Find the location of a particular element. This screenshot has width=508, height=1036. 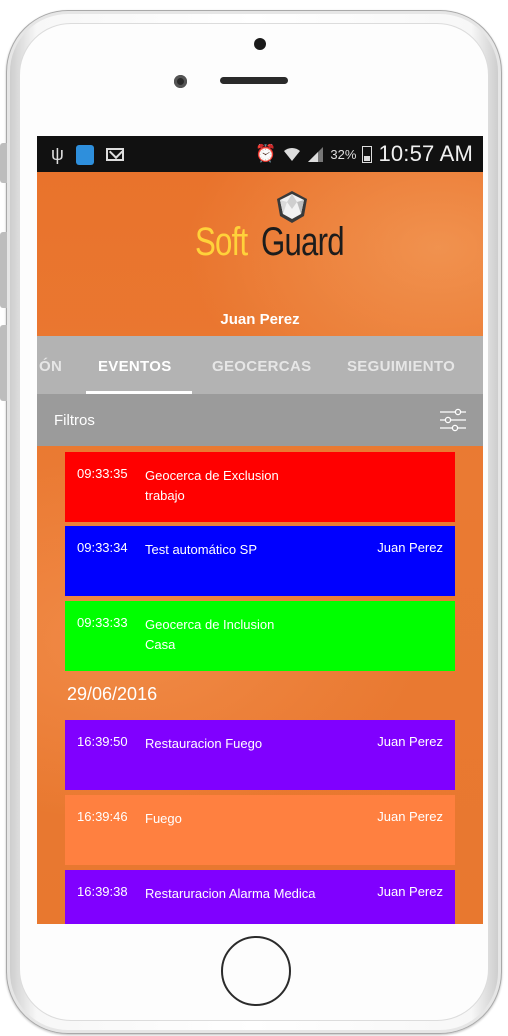

event-item: 09:33:34 Test automático SP Juan Perez is located at coordinates (260, 561).